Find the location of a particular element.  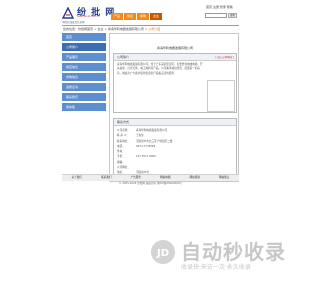

watermark-subtitle: 收录快·来访一次·永久收录 is located at coordinates (216, 267).